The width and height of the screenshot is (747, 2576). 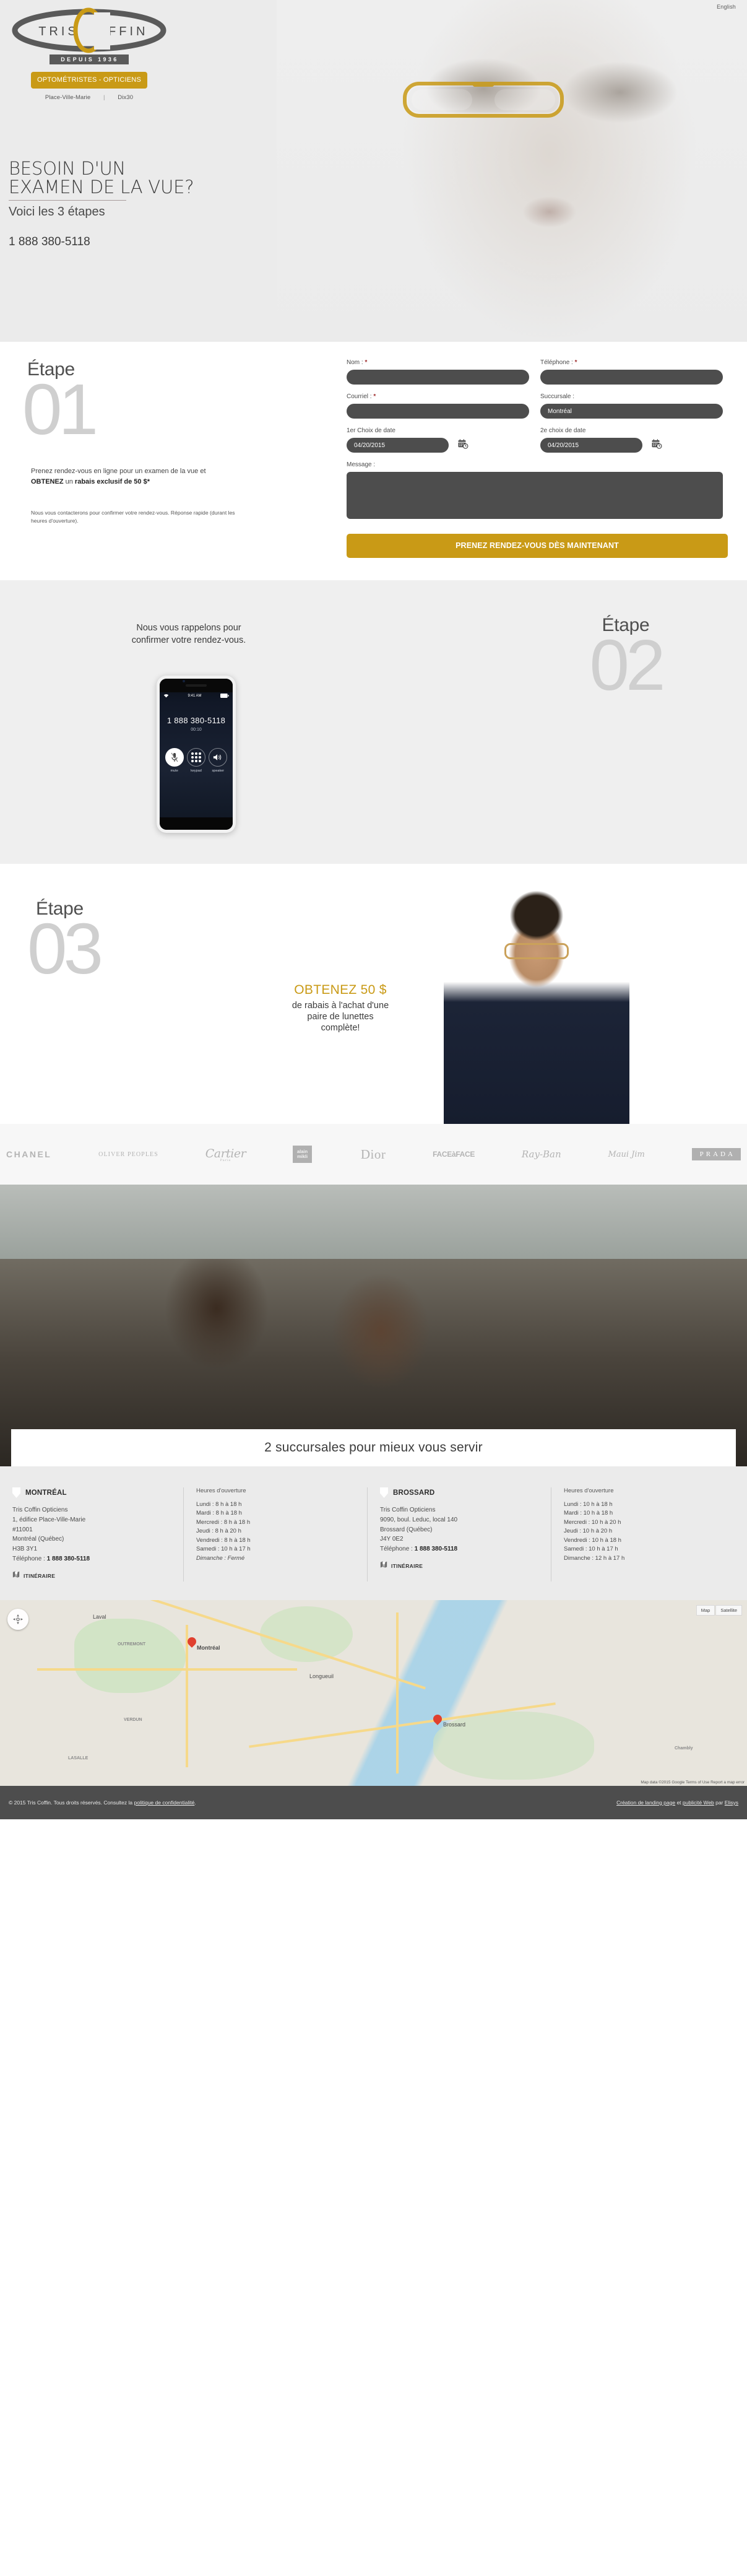 I want to click on phone-status-time: 9:41 AM, so click(x=195, y=696).